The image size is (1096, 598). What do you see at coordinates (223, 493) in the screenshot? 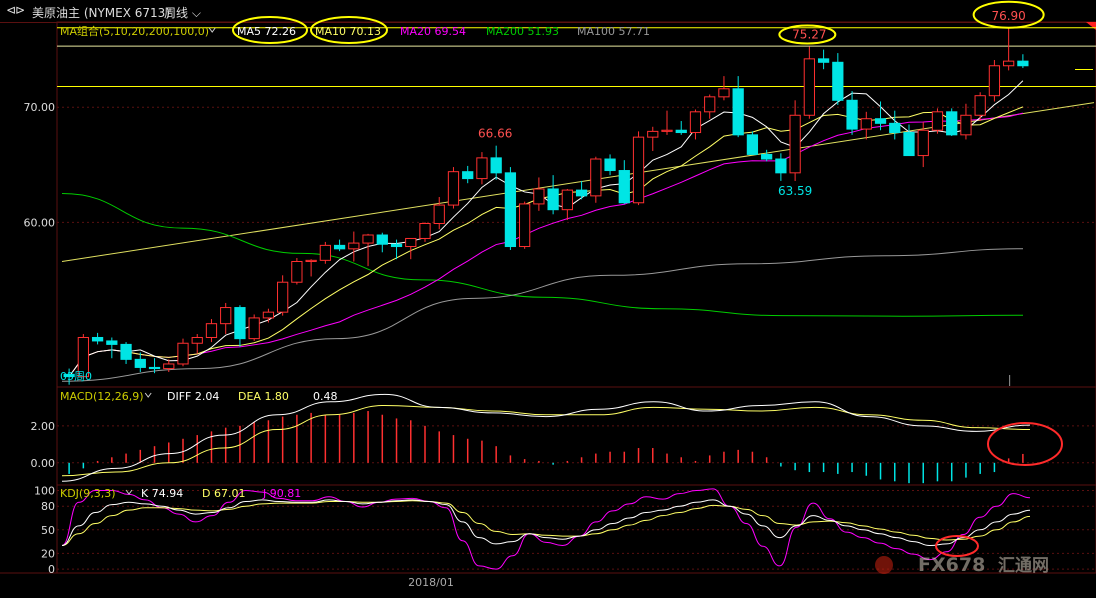
I see `legend-item: D 67.01` at bounding box center [223, 493].